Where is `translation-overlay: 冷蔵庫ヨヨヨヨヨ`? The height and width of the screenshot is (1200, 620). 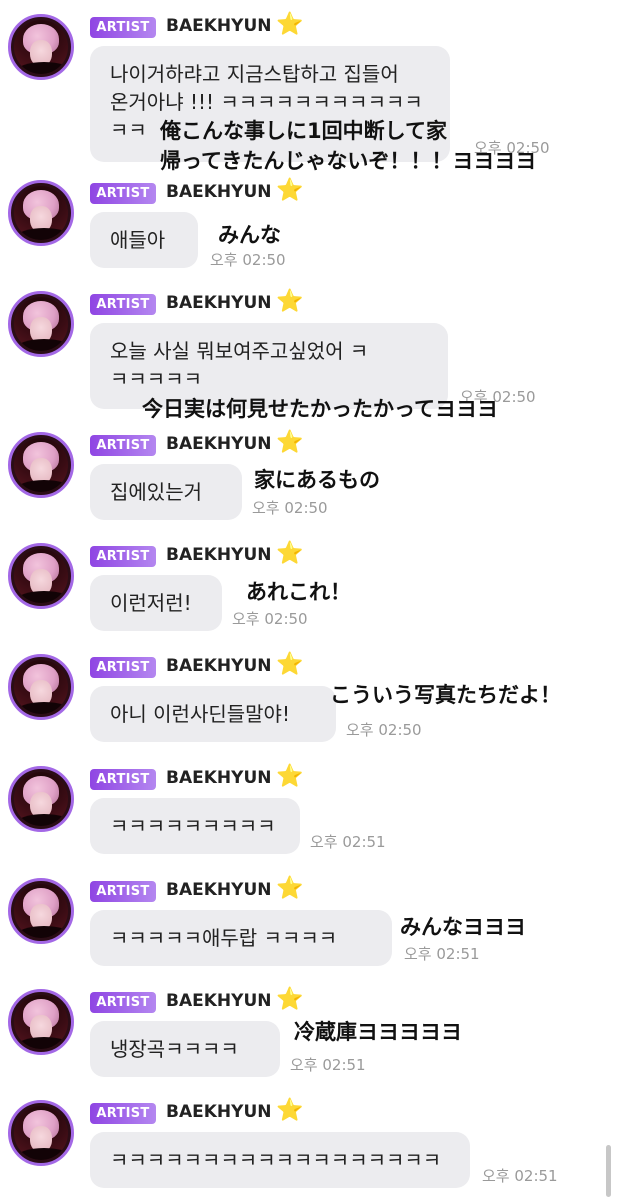
translation-overlay: 冷蔵庫ヨヨヨヨヨ is located at coordinates (378, 1032).